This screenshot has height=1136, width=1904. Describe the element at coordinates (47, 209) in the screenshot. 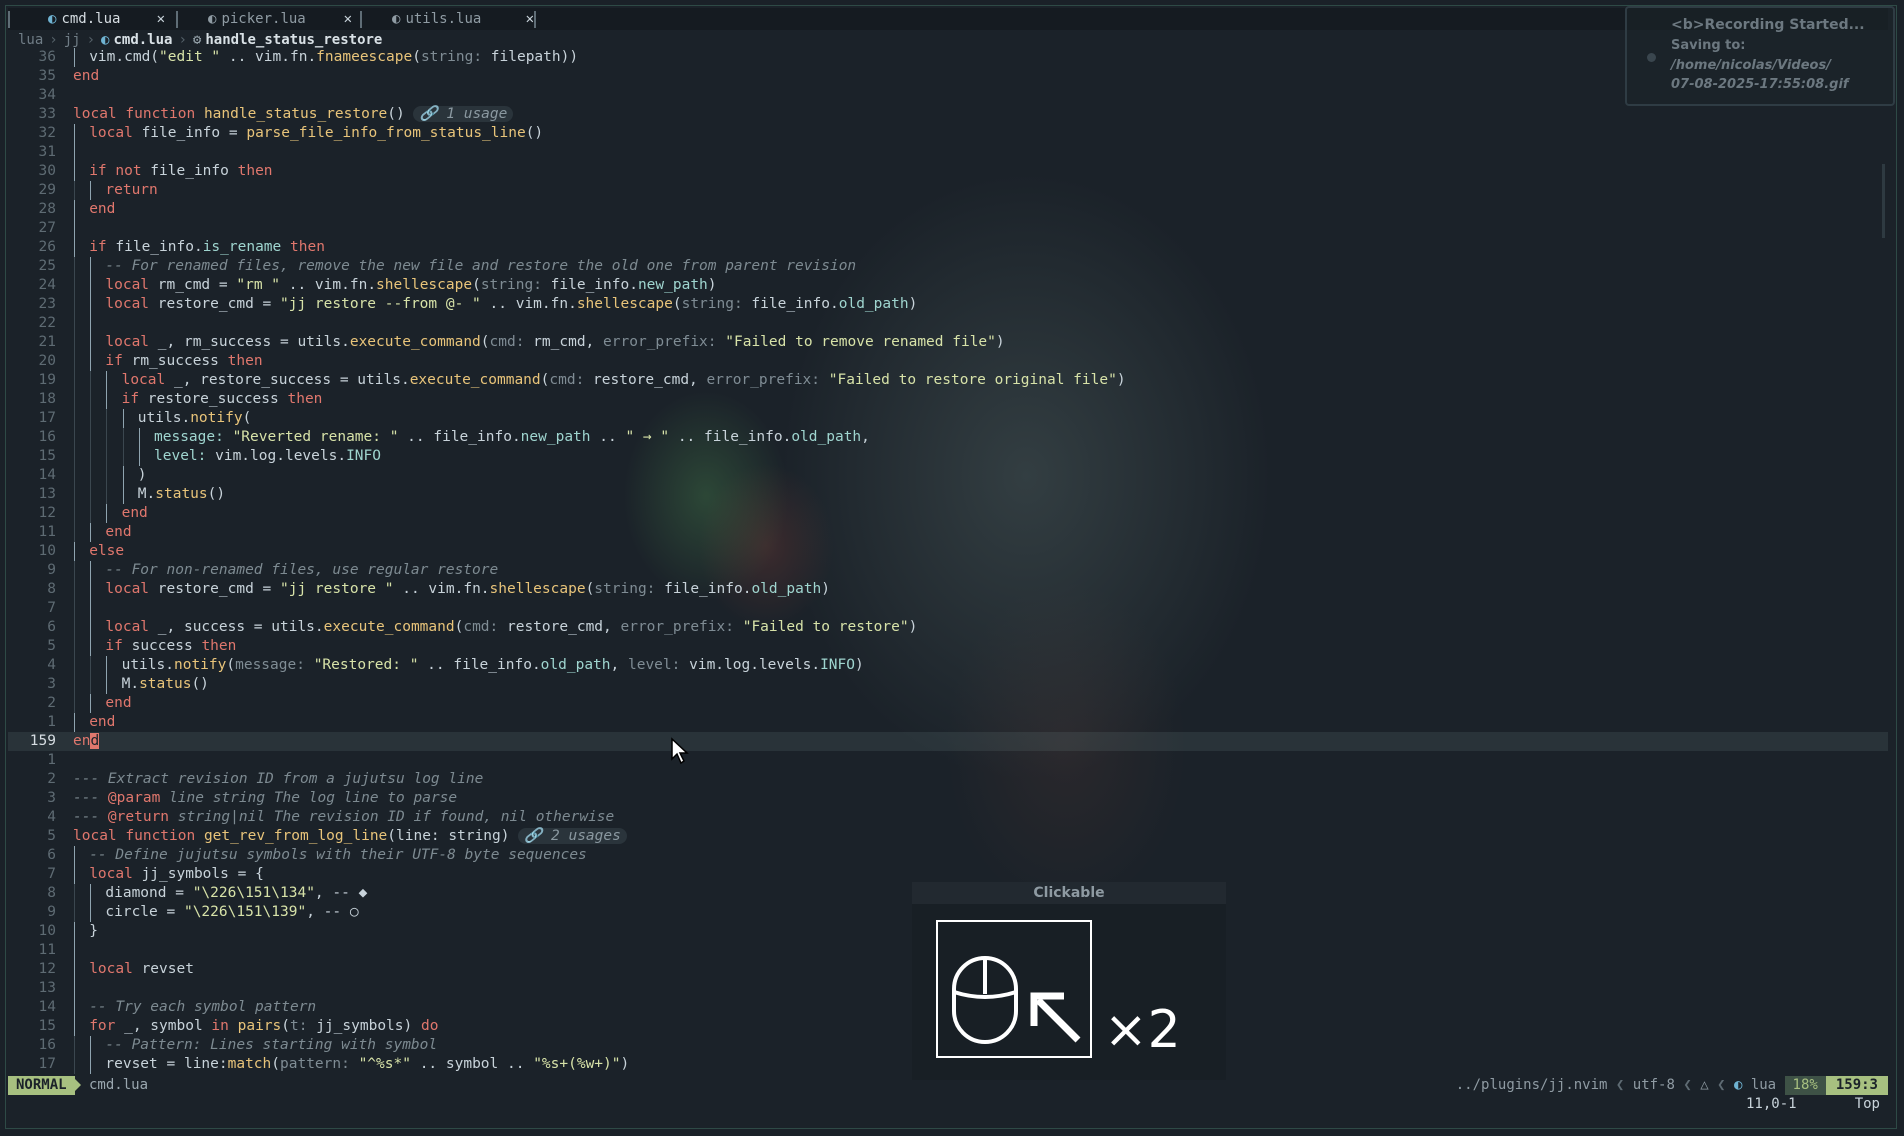

I see `line-number: 28` at that location.